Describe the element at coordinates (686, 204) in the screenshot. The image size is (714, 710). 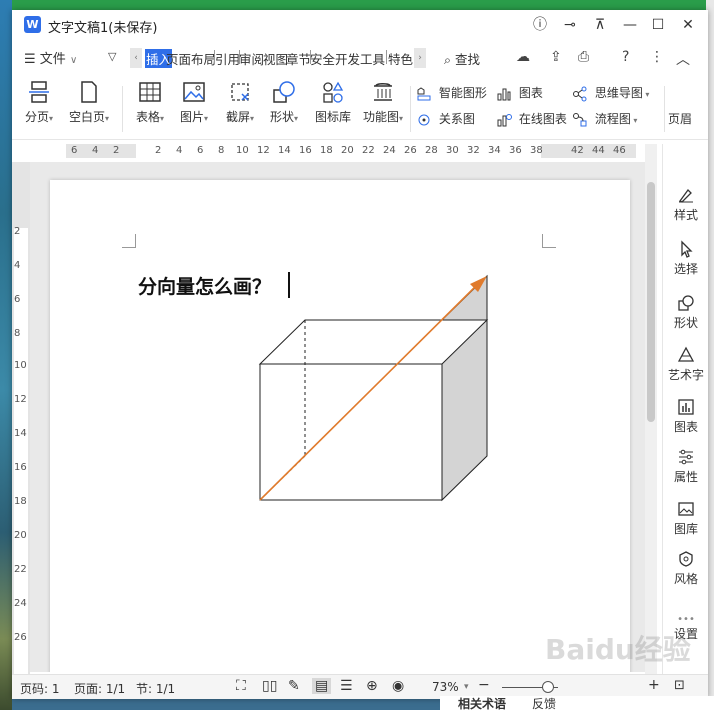
I see `sidebar-item-style: 样式` at that location.